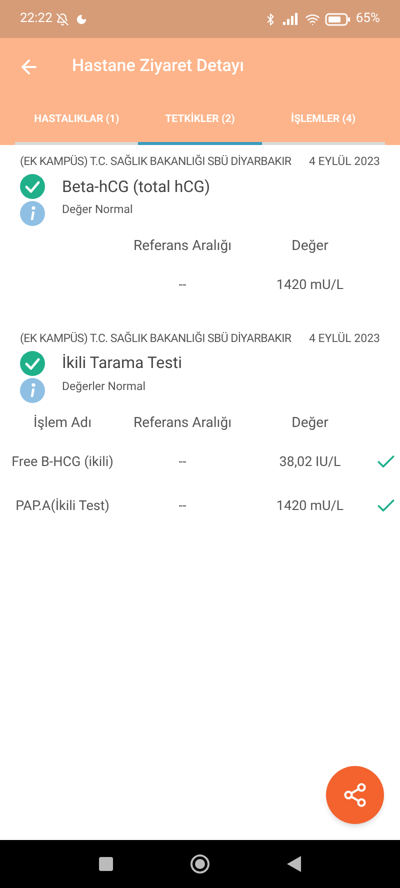 The image size is (400, 888). I want to click on test-name: Beta-hCG (total hCG), so click(136, 187).